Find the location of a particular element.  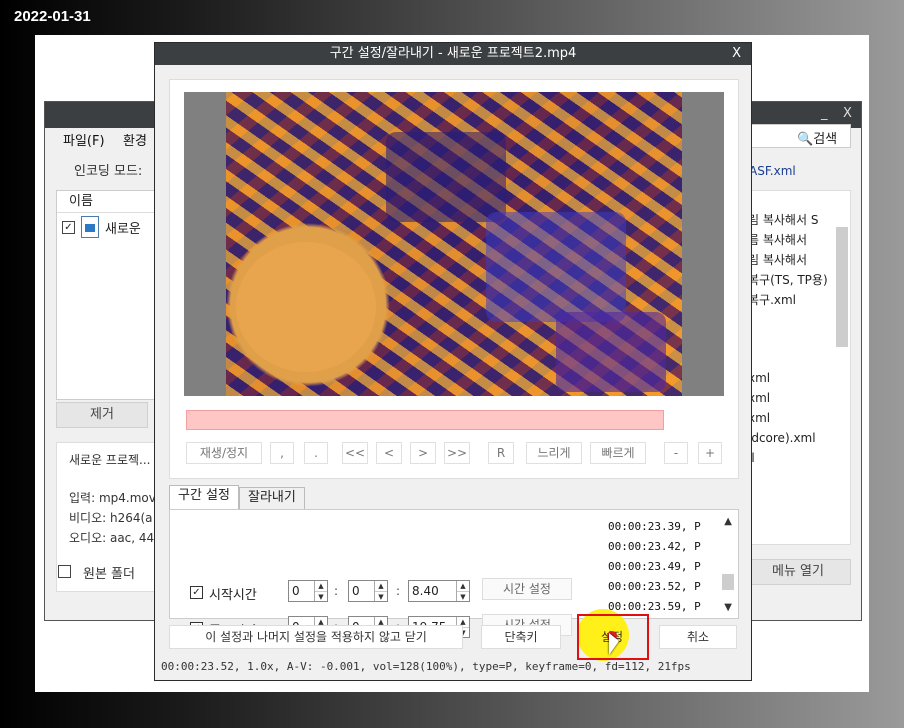

bg-minimize-button: _ is located at coordinates (824, 113).